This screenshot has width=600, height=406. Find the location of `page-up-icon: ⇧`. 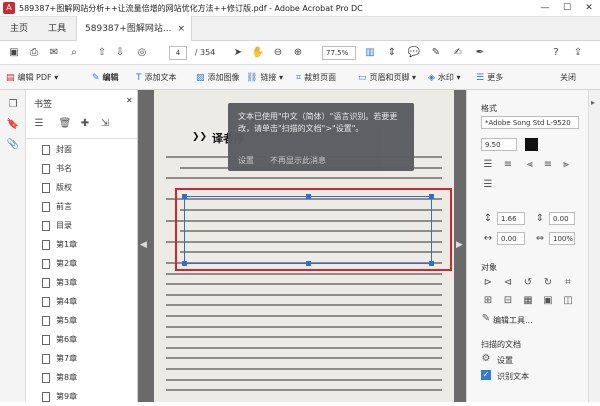

page-up-icon: ⇧ is located at coordinates (102, 53).